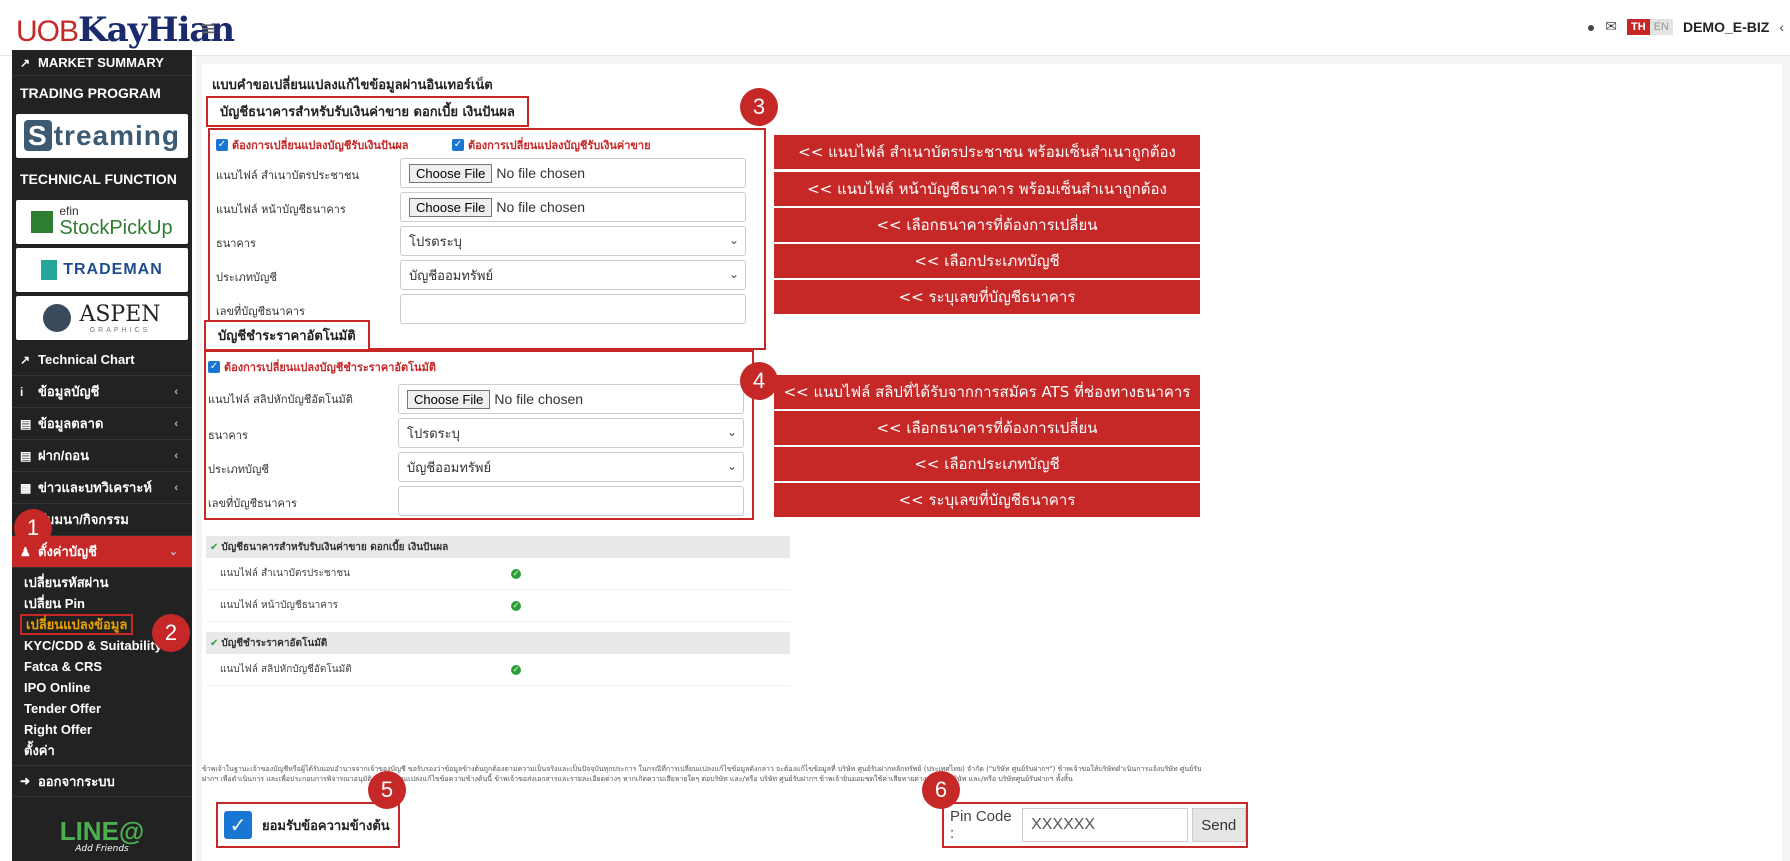 The height and width of the screenshot is (861, 1790). I want to click on hint-ats-bank: << เลือกธนาคารที่ต้องการเปลี่ยน, so click(987, 428).